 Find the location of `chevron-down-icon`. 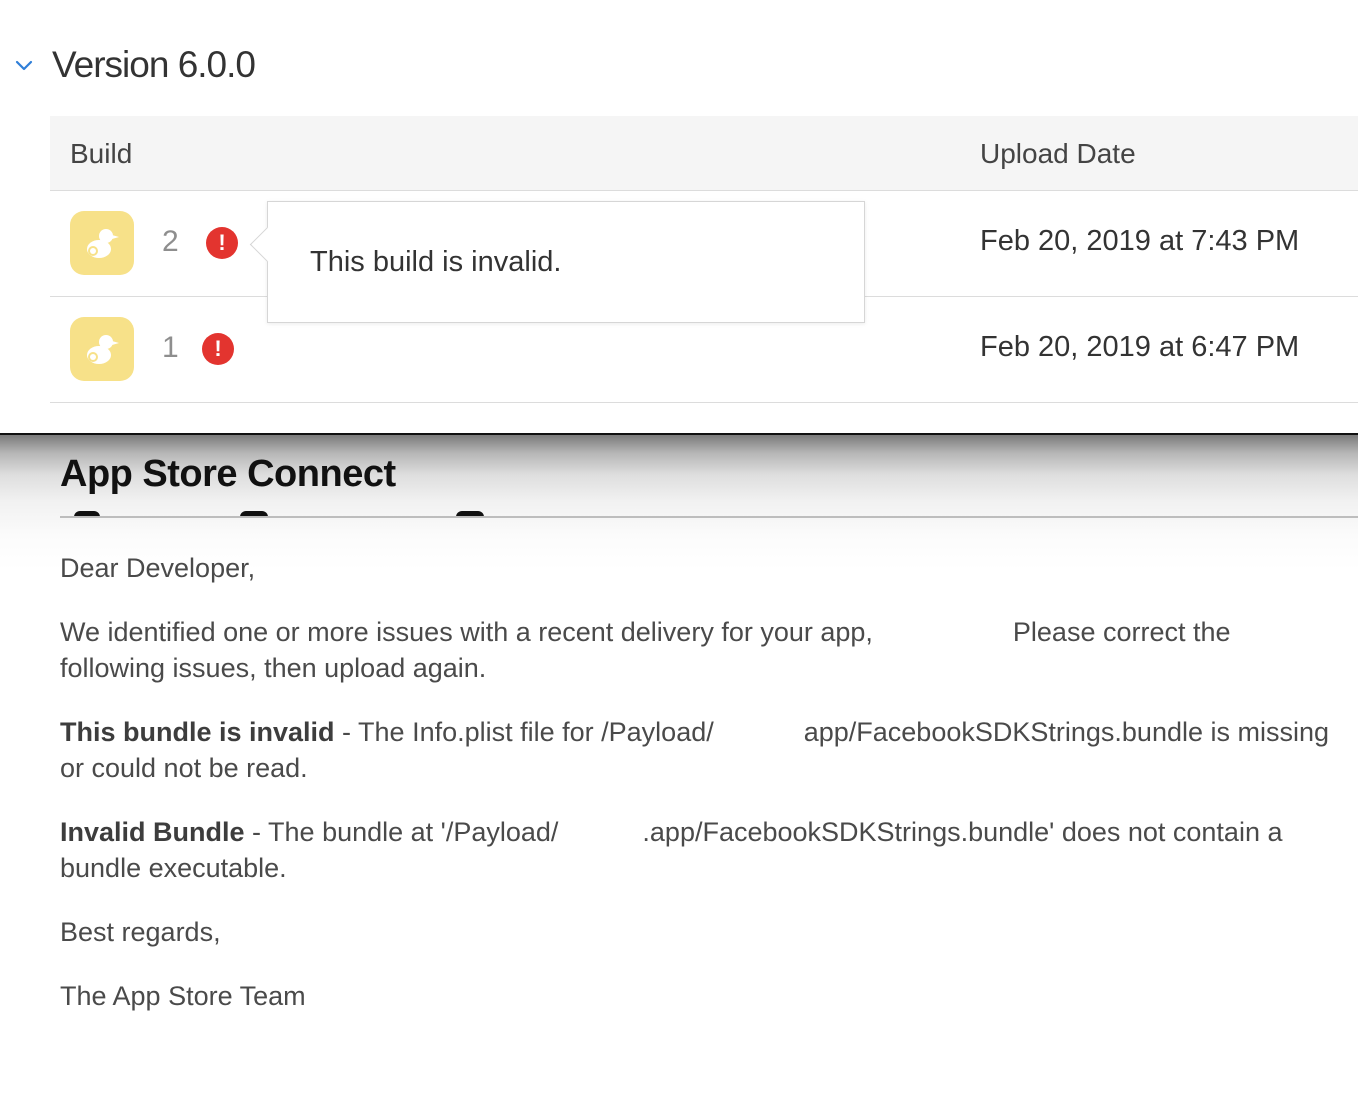

chevron-down-icon is located at coordinates (24, 65).